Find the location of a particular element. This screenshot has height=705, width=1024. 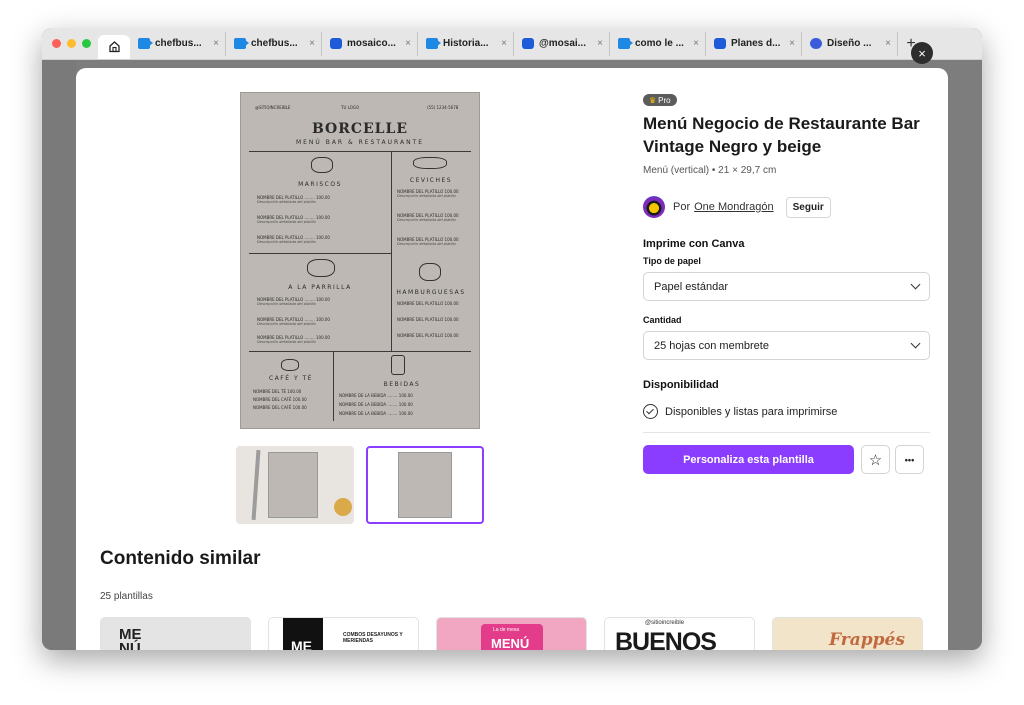

preview-thumbnail-mockup is located at coordinates (295, 485).